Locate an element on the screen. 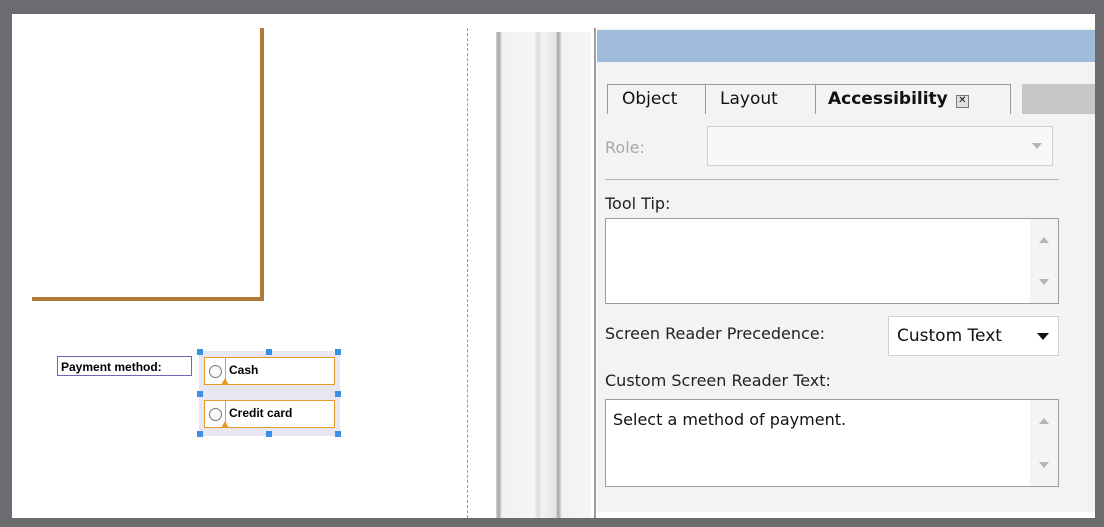 Image resolution: width=1104 pixels, height=527 pixels. radio-option-cash: Cash is located at coordinates (269, 371).